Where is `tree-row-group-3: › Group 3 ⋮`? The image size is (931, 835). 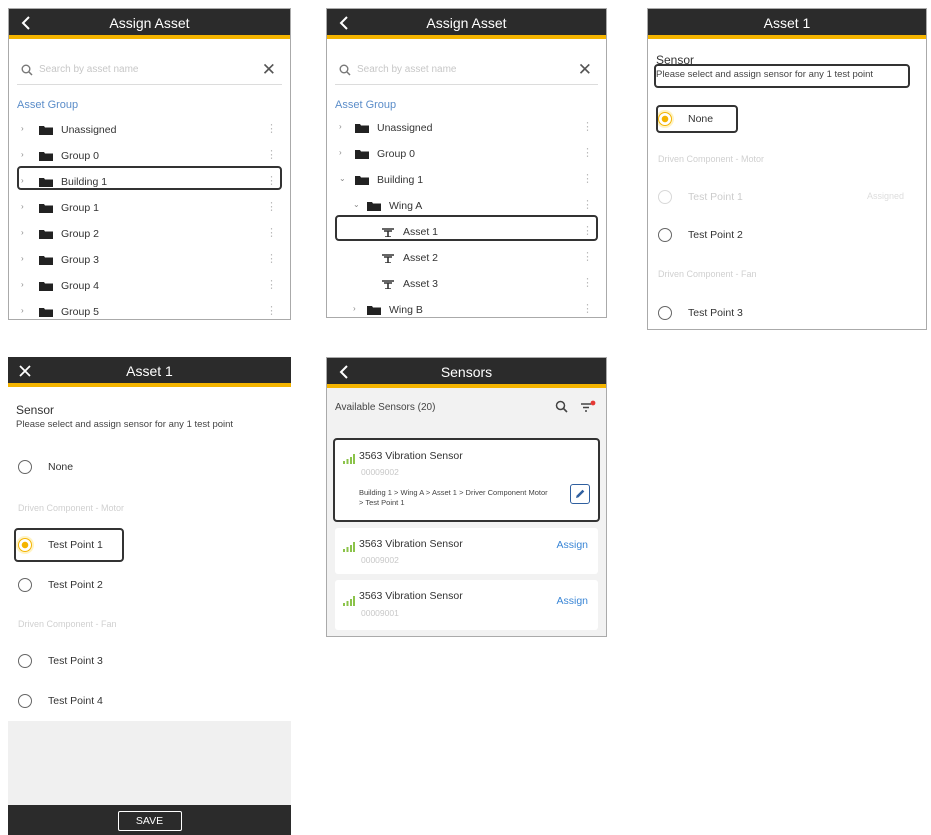 tree-row-group-3: › Group 3 ⋮ is located at coordinates (149, 260).